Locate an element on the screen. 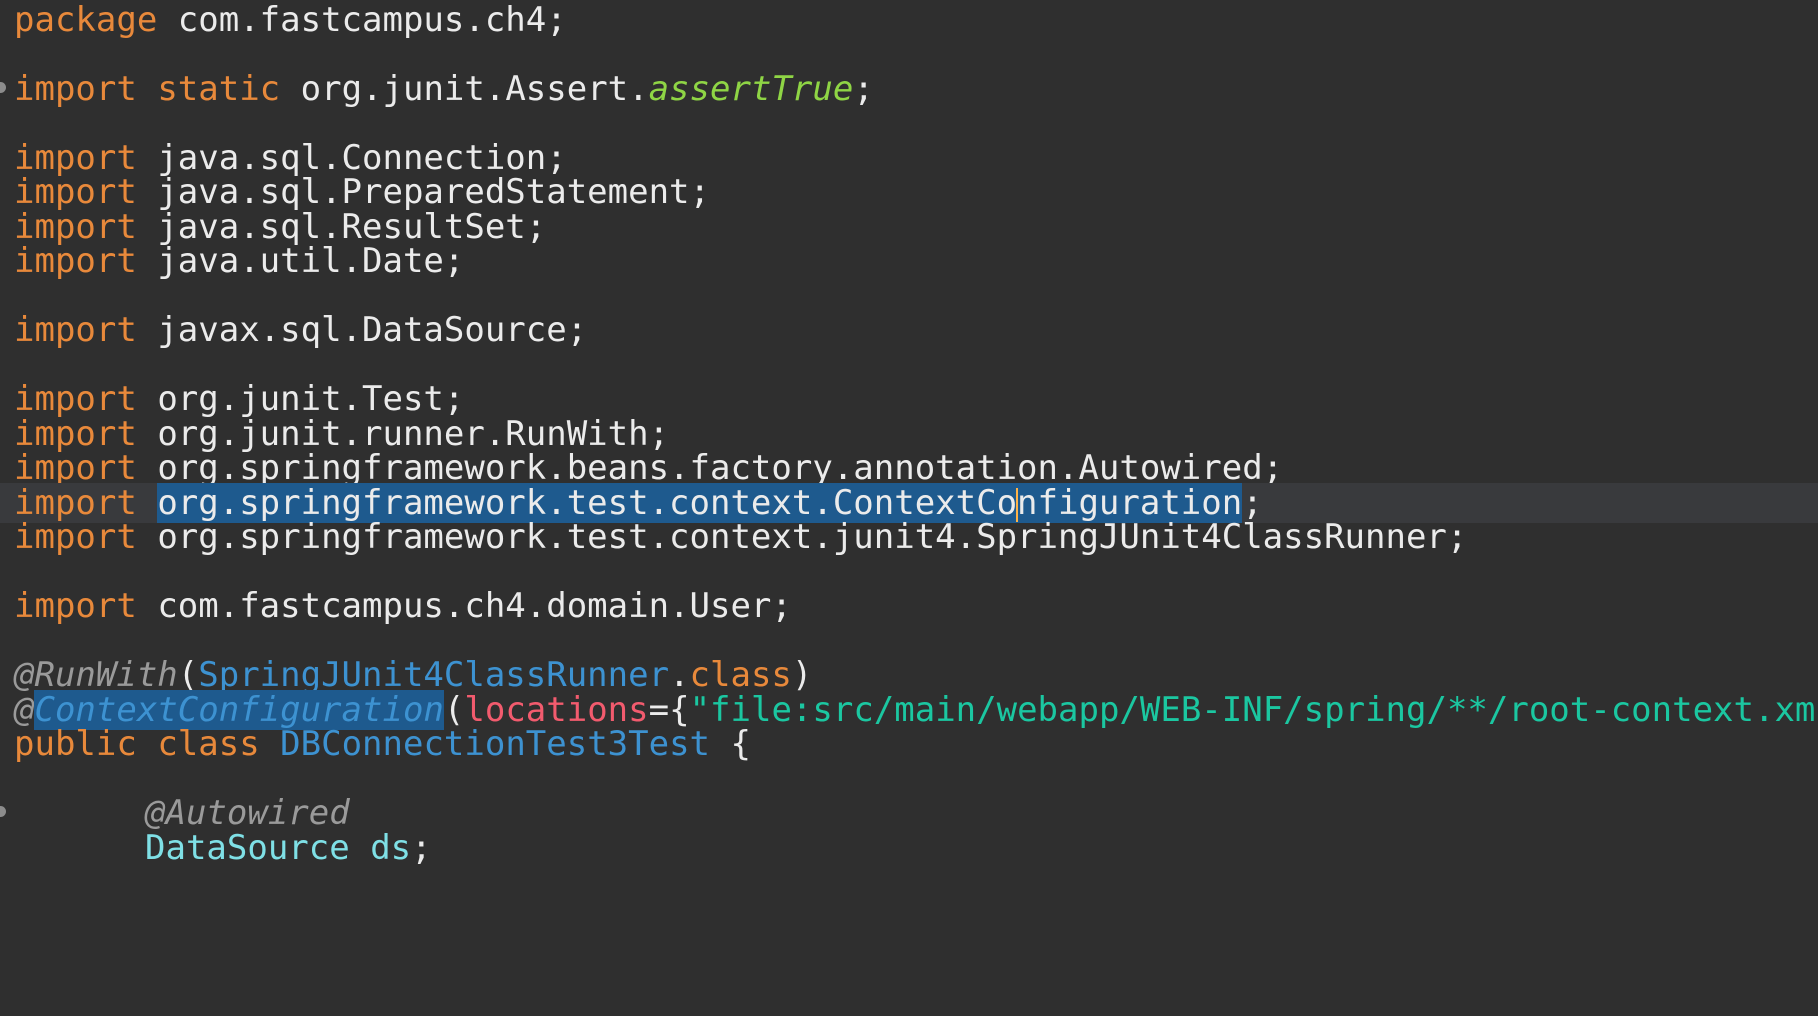  code-line-6: import java.util.Date; is located at coordinates (909, 261).